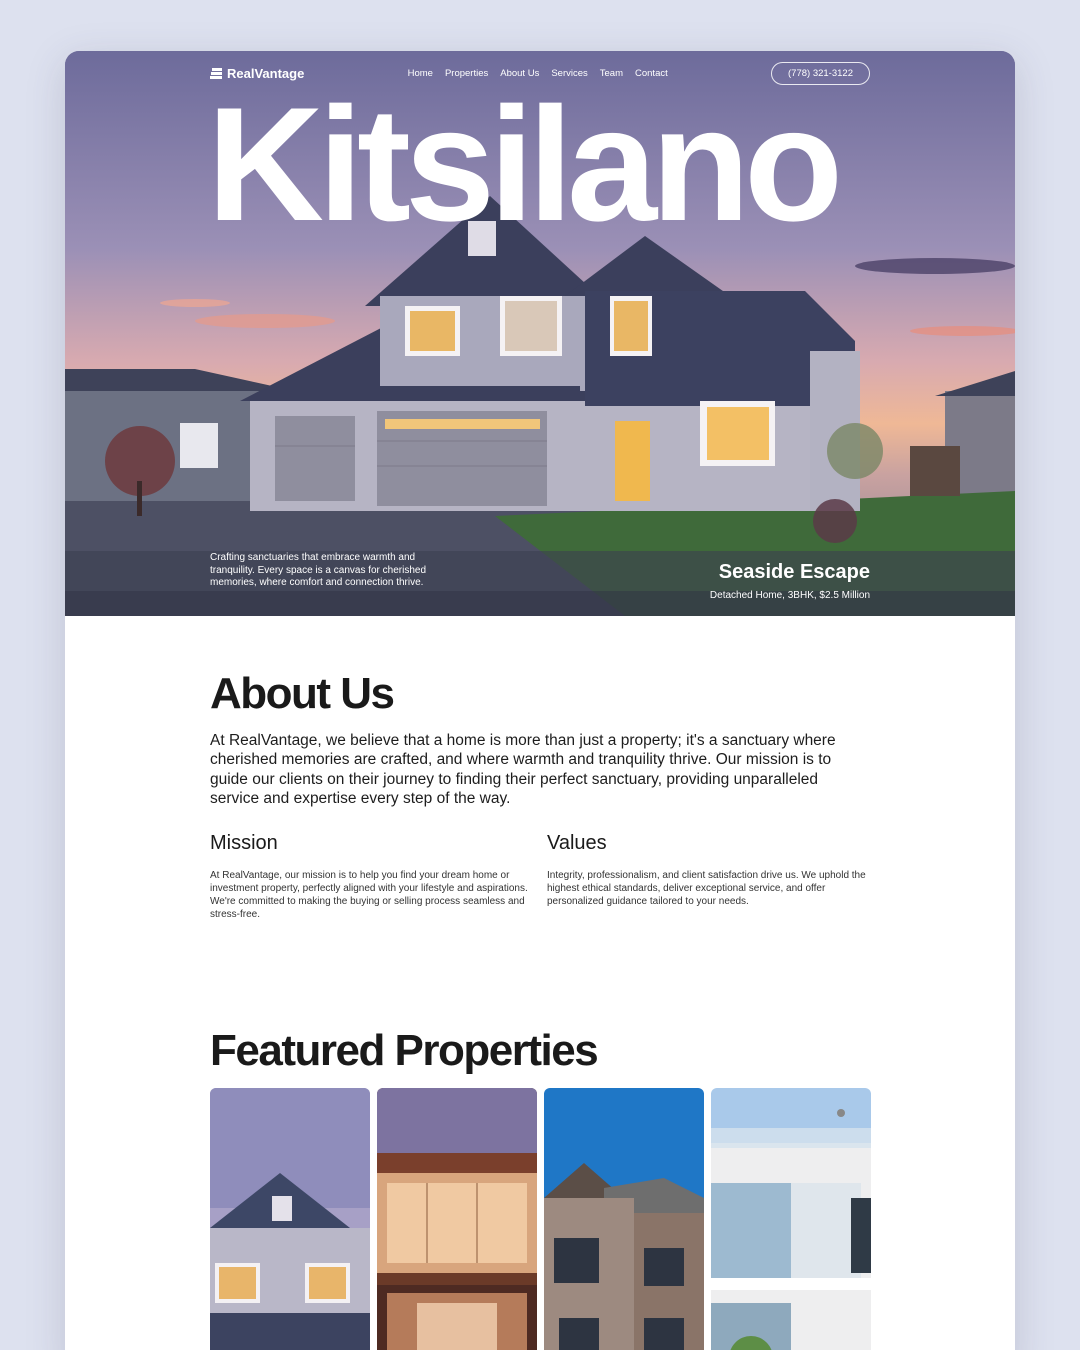 The image size is (1080, 1350). Describe the element at coordinates (519, 73) in the screenshot. I see `nav-about-us: About Us` at that location.